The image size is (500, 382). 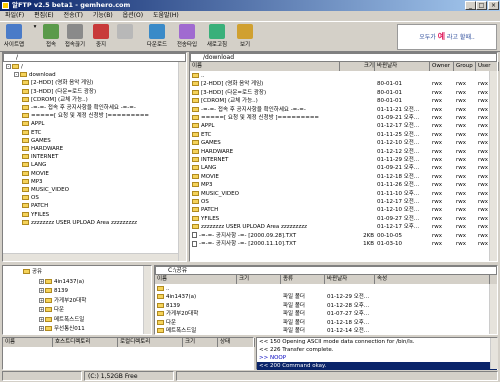 What do you see at coordinates (265, 202) in the screenshot?
I see `file-name: OS` at bounding box center [265, 202].